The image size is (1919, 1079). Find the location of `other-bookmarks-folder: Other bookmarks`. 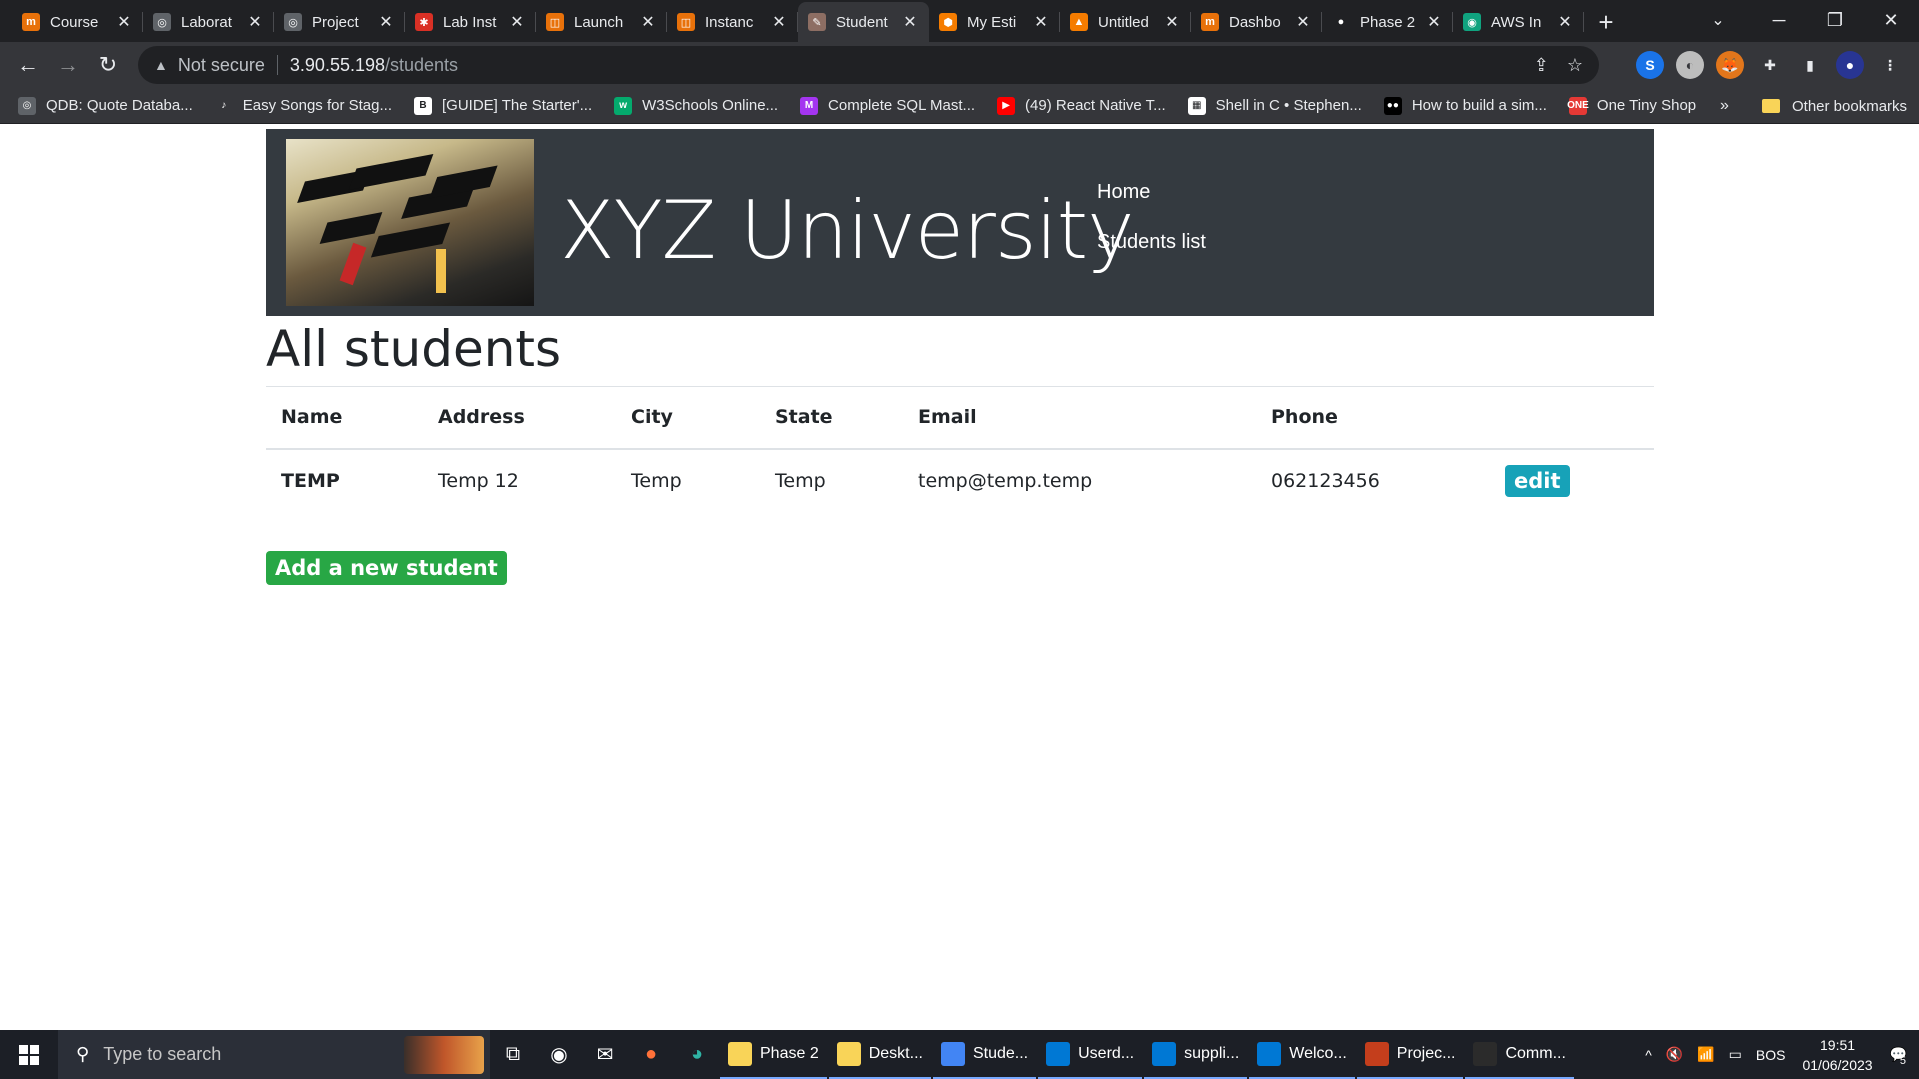

other-bookmarks-folder: Other bookmarks is located at coordinates (1834, 106).